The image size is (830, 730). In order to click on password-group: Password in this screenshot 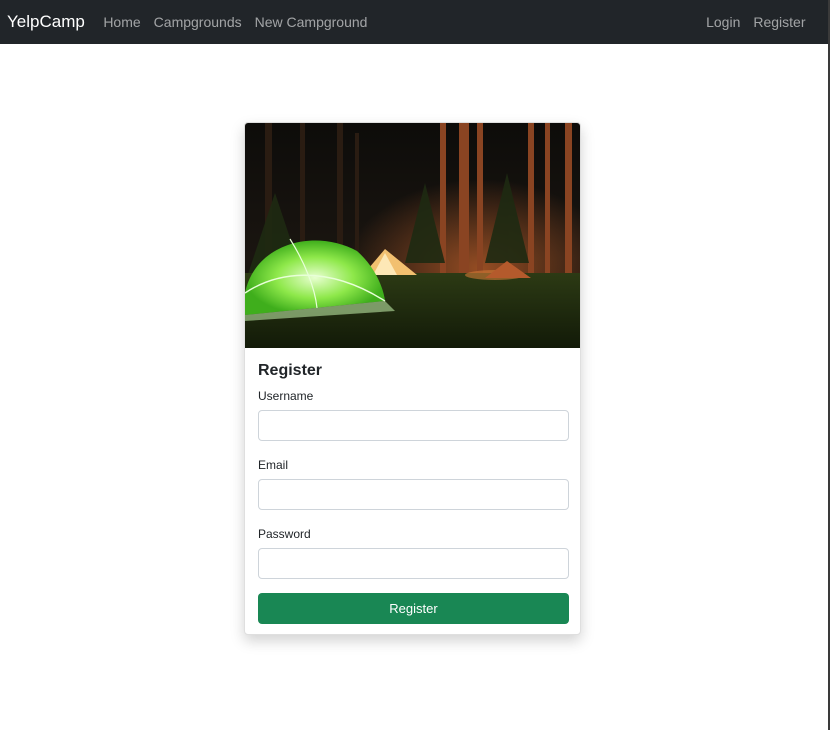, I will do `click(413, 553)`.